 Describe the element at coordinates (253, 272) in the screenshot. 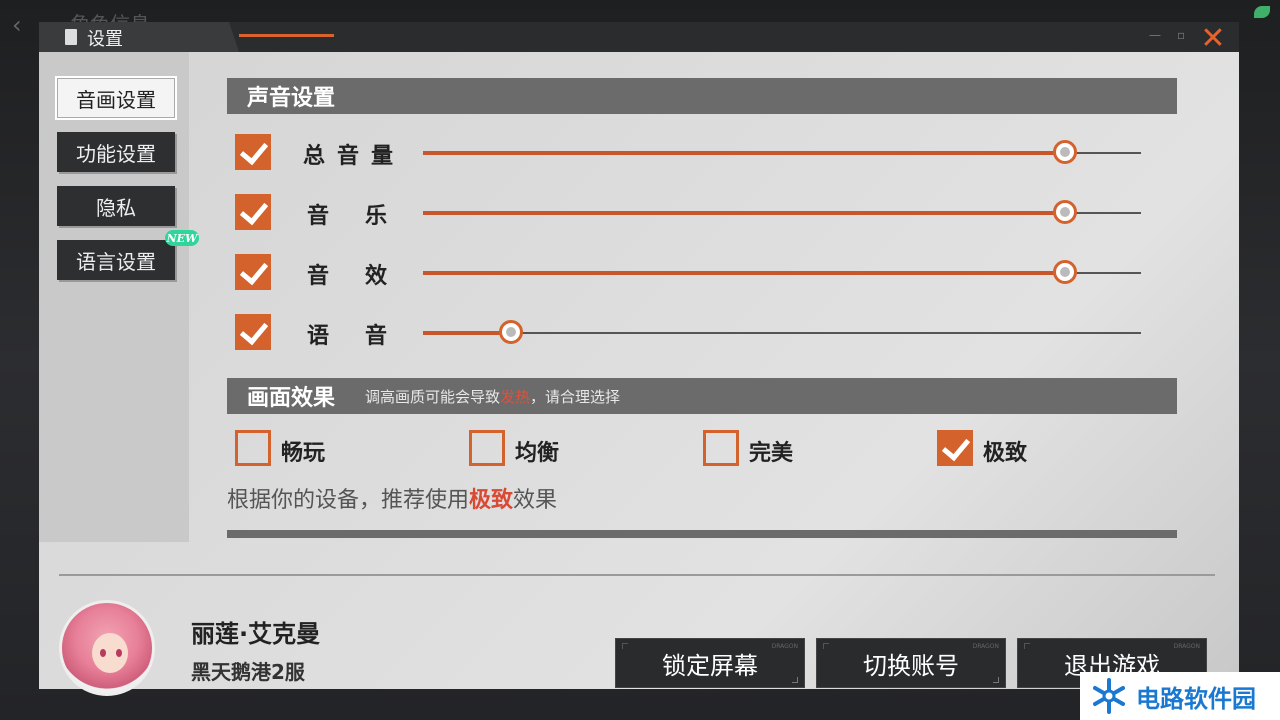

I see `sfx-checkbox` at that location.